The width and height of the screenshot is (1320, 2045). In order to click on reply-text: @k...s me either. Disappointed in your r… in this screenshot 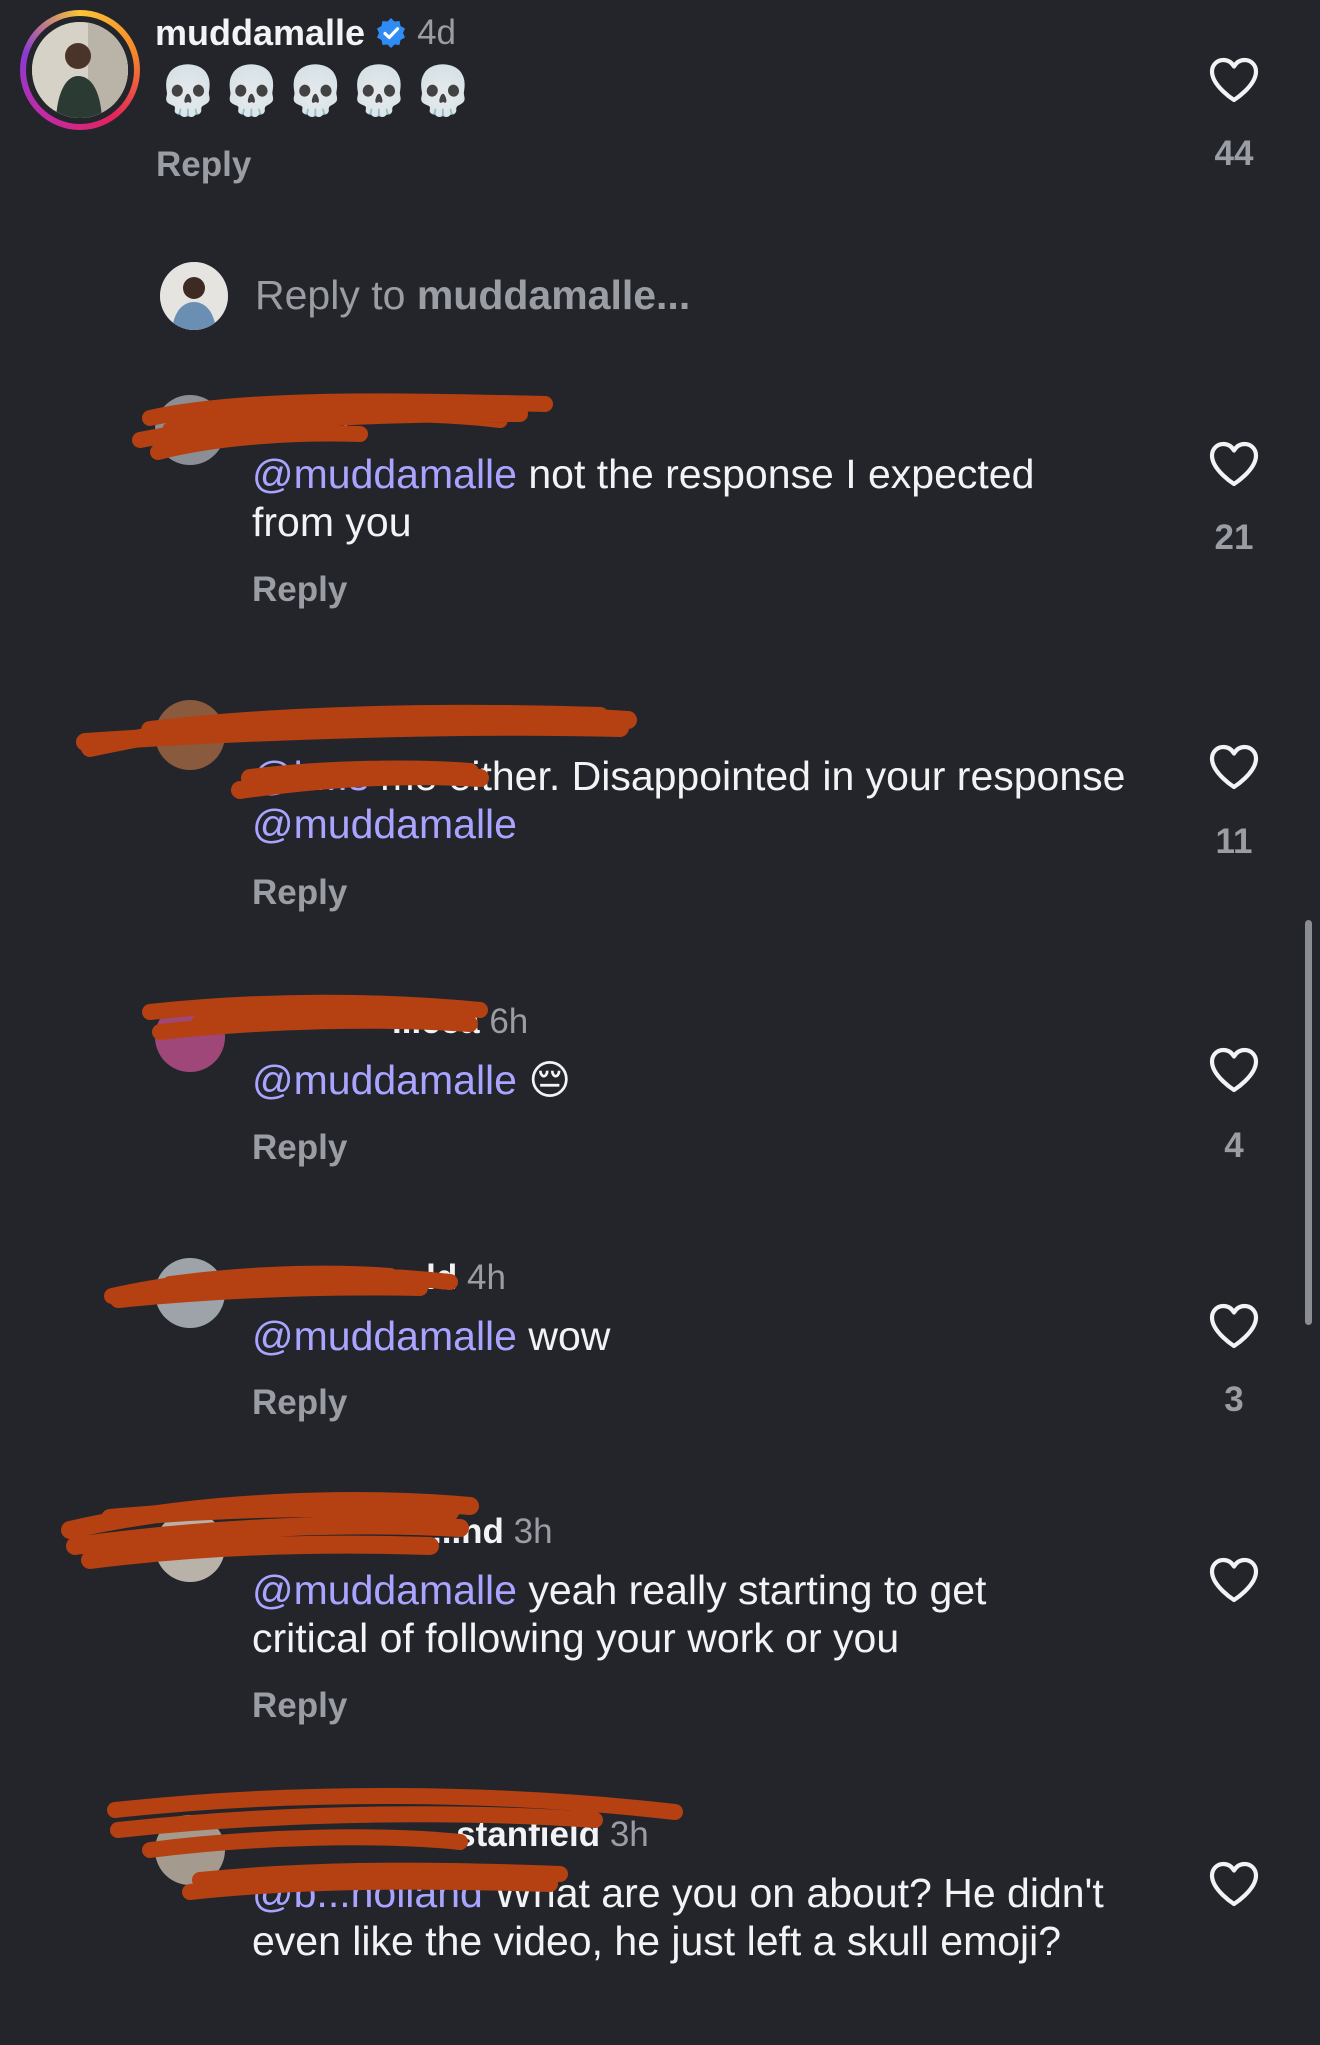, I will do `click(692, 800)`.